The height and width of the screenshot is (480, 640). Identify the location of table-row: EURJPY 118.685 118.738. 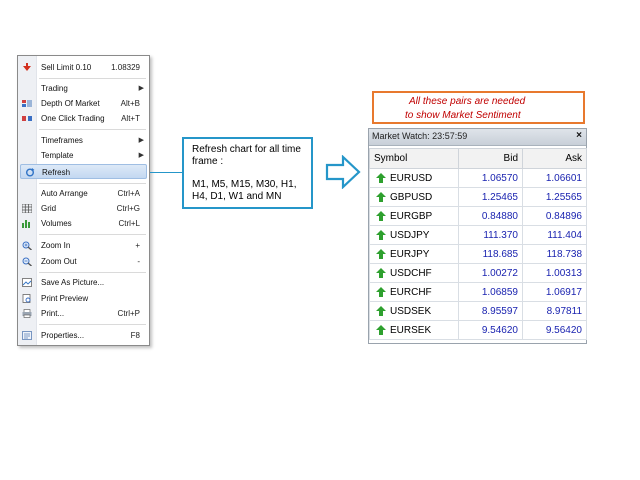
(478, 254).